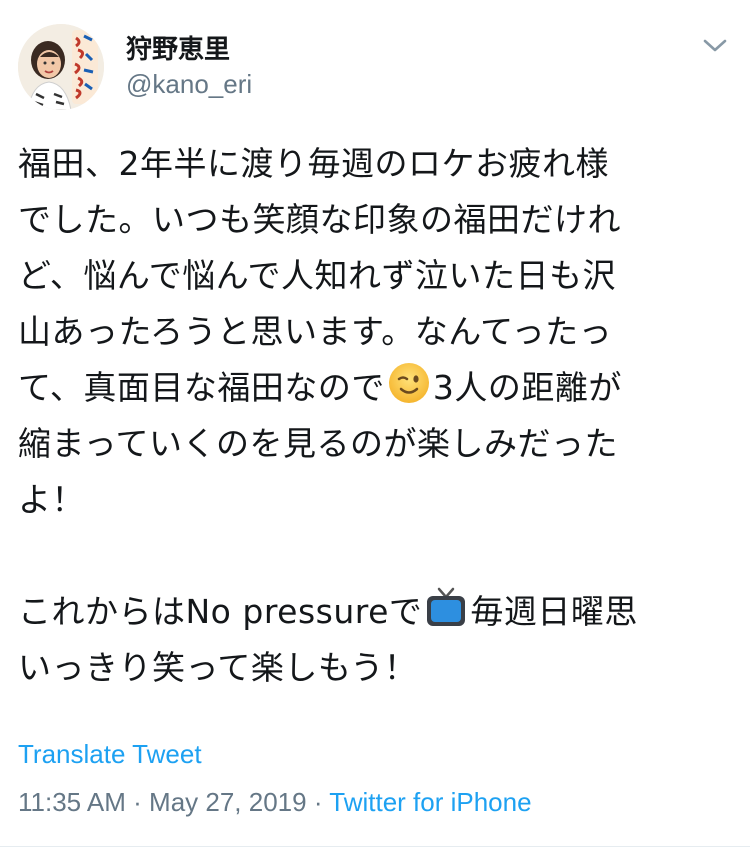  What do you see at coordinates (72, 802) in the screenshot?
I see `tweet-time: 11:35 AM` at bounding box center [72, 802].